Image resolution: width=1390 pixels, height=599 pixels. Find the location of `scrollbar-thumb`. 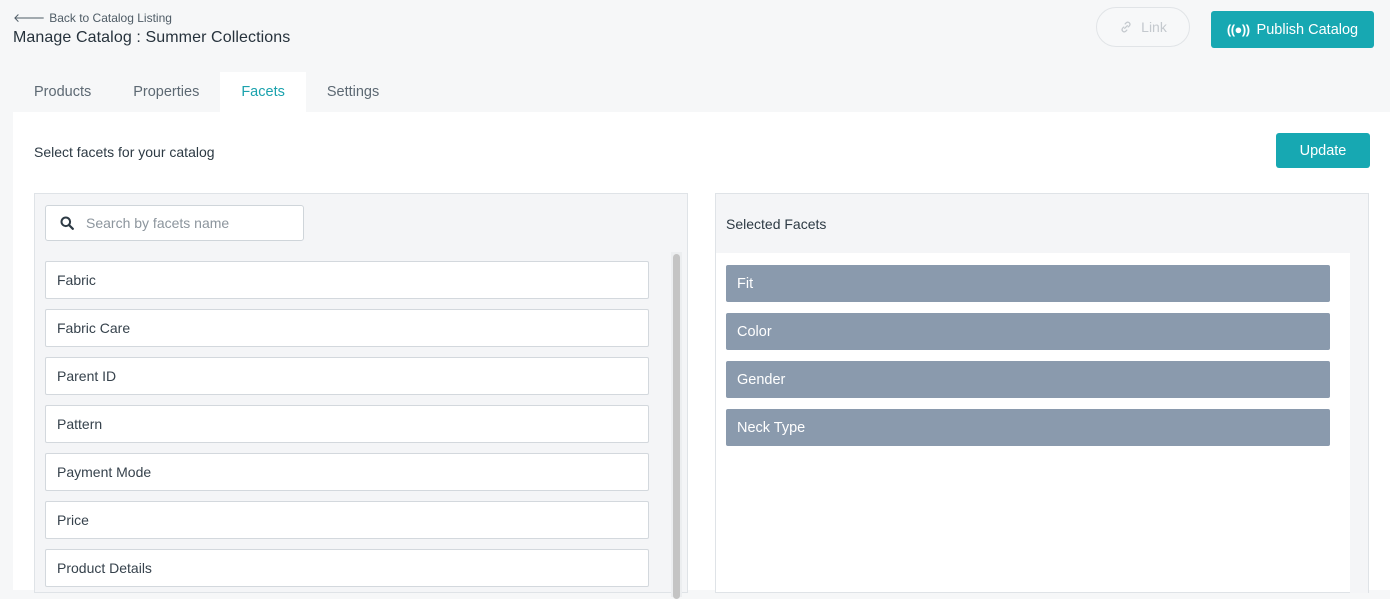

scrollbar-thumb is located at coordinates (676, 426).